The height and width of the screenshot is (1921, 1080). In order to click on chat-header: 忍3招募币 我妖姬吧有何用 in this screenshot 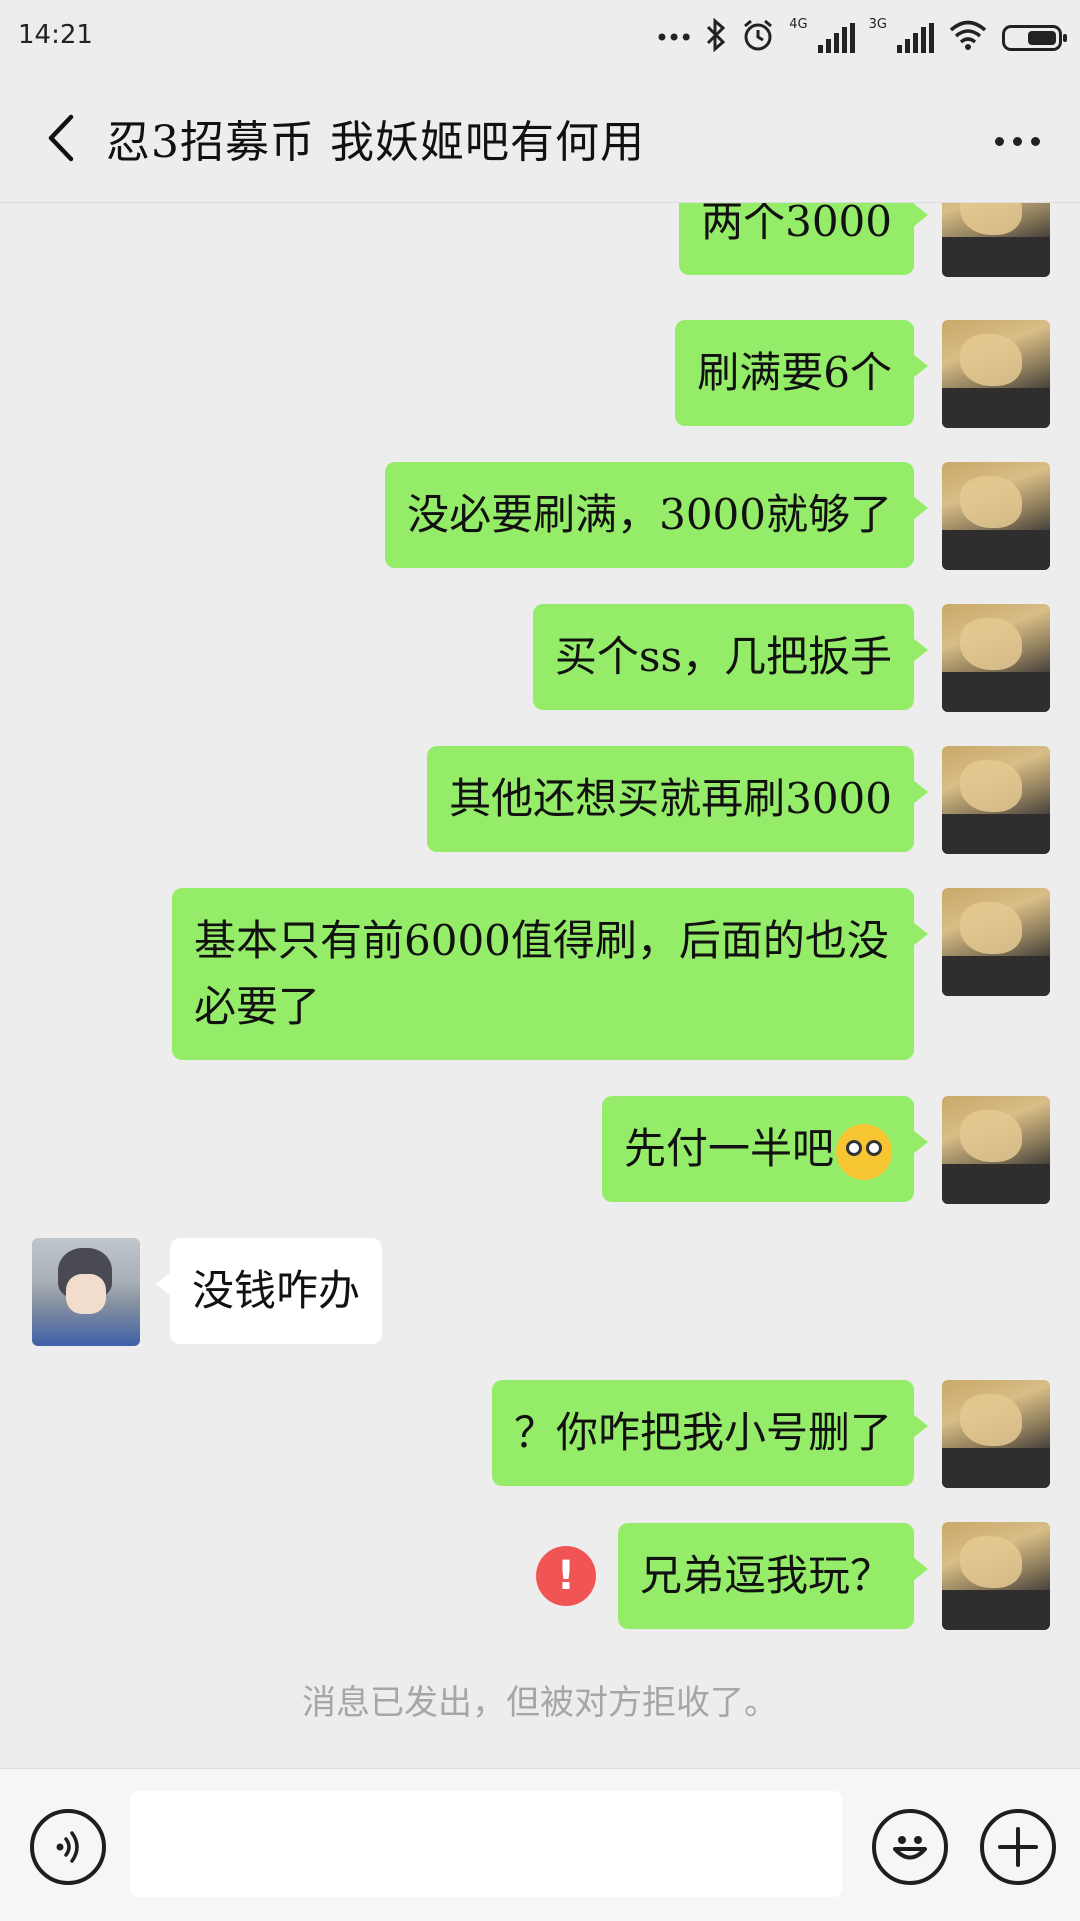, I will do `click(540, 139)`.